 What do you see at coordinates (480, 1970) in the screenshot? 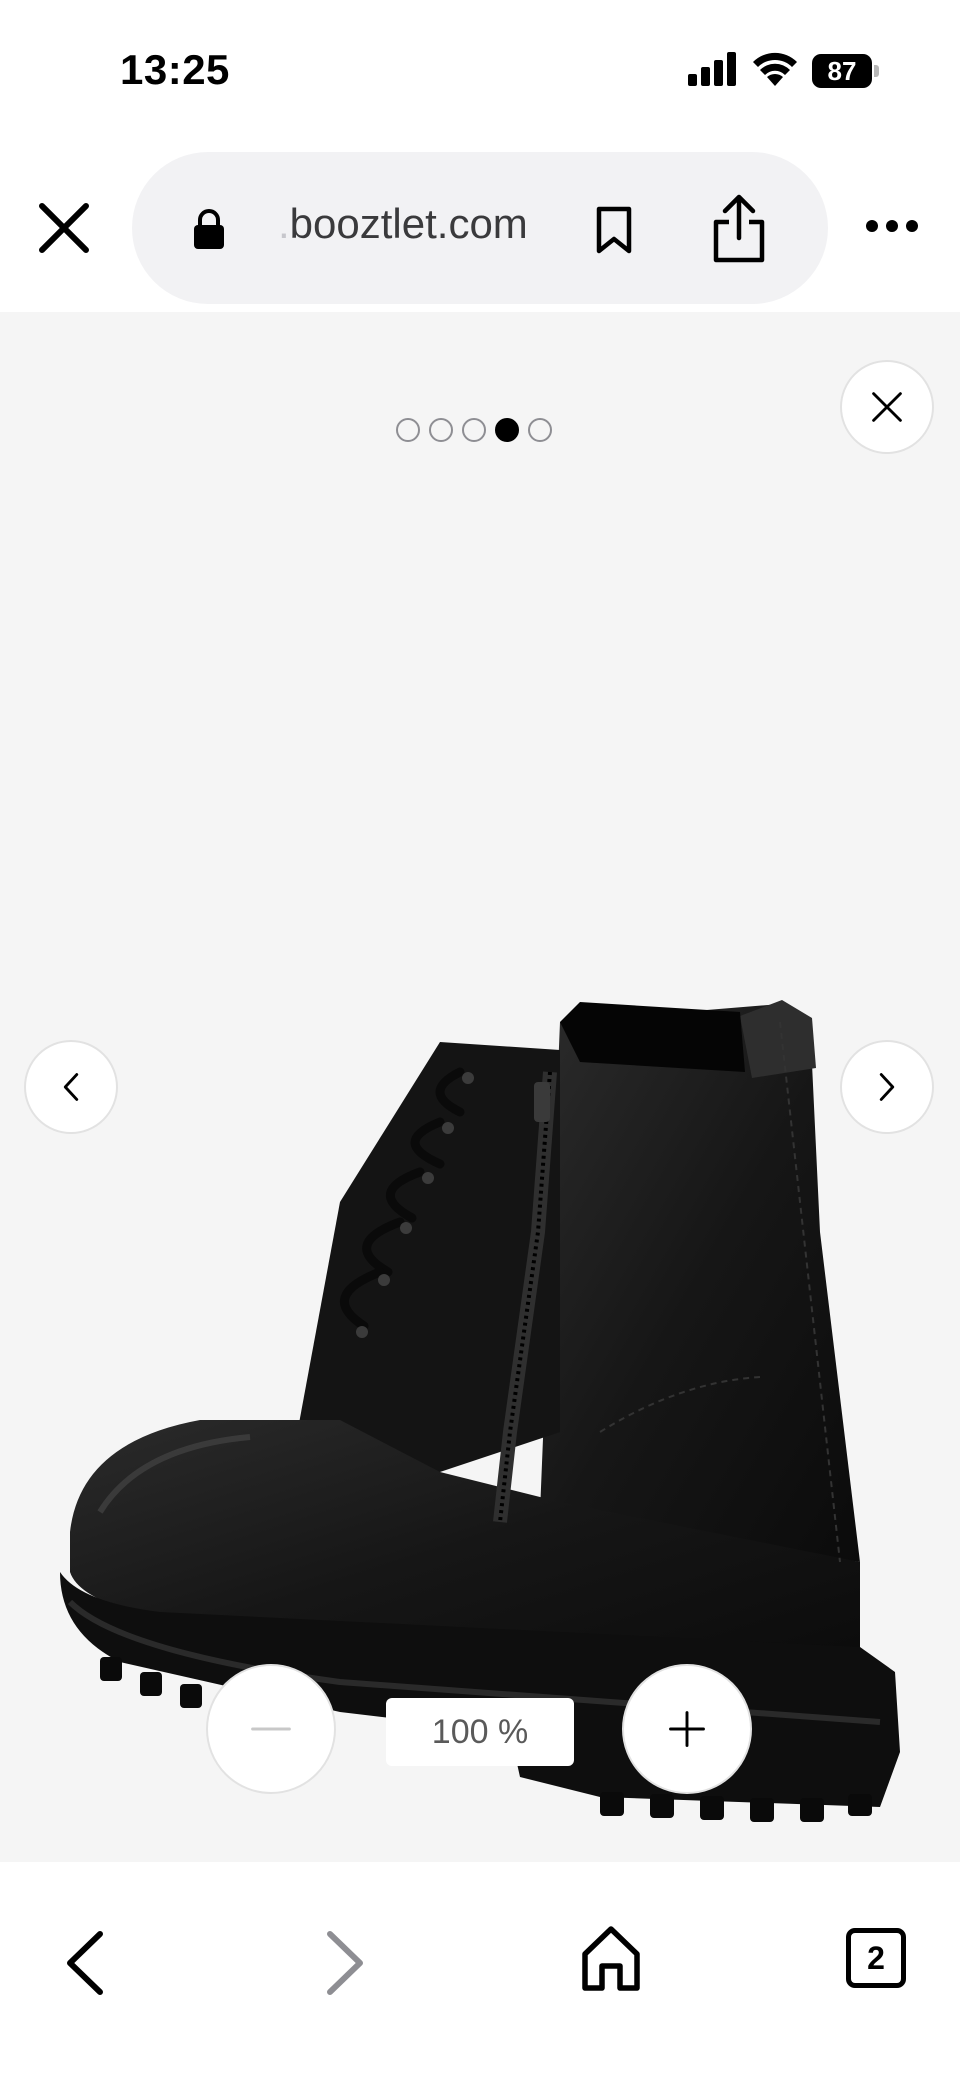
I see `browser-bottom-bar: 2` at bounding box center [480, 1970].